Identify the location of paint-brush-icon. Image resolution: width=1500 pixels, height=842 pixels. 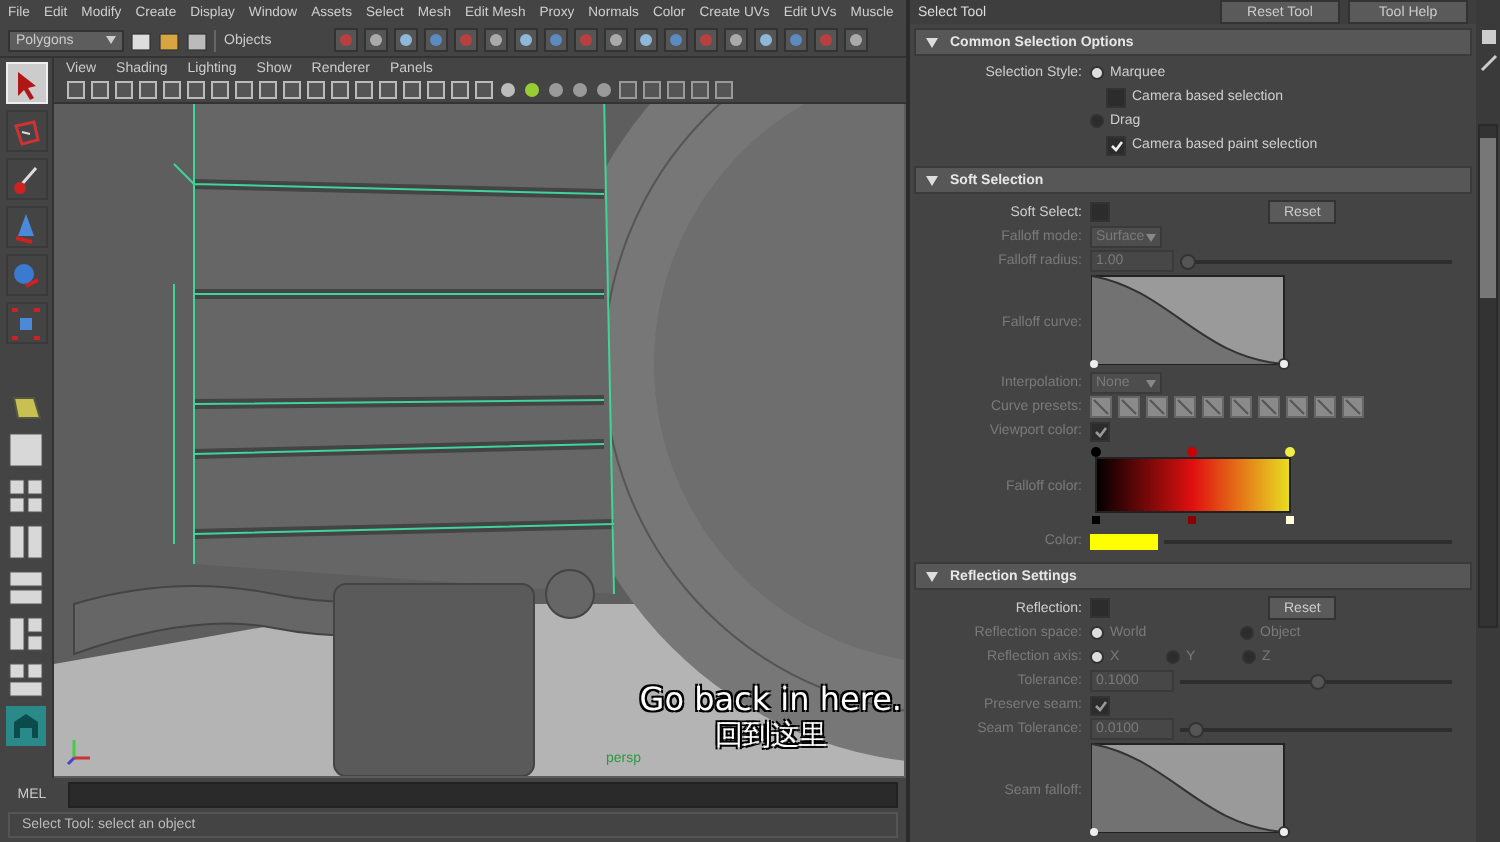
(26, 179).